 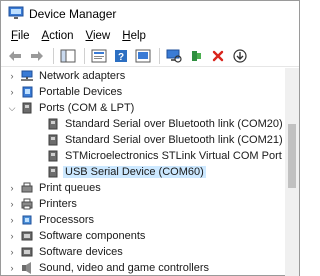 I want to click on forward-button, so click(x=37, y=56).